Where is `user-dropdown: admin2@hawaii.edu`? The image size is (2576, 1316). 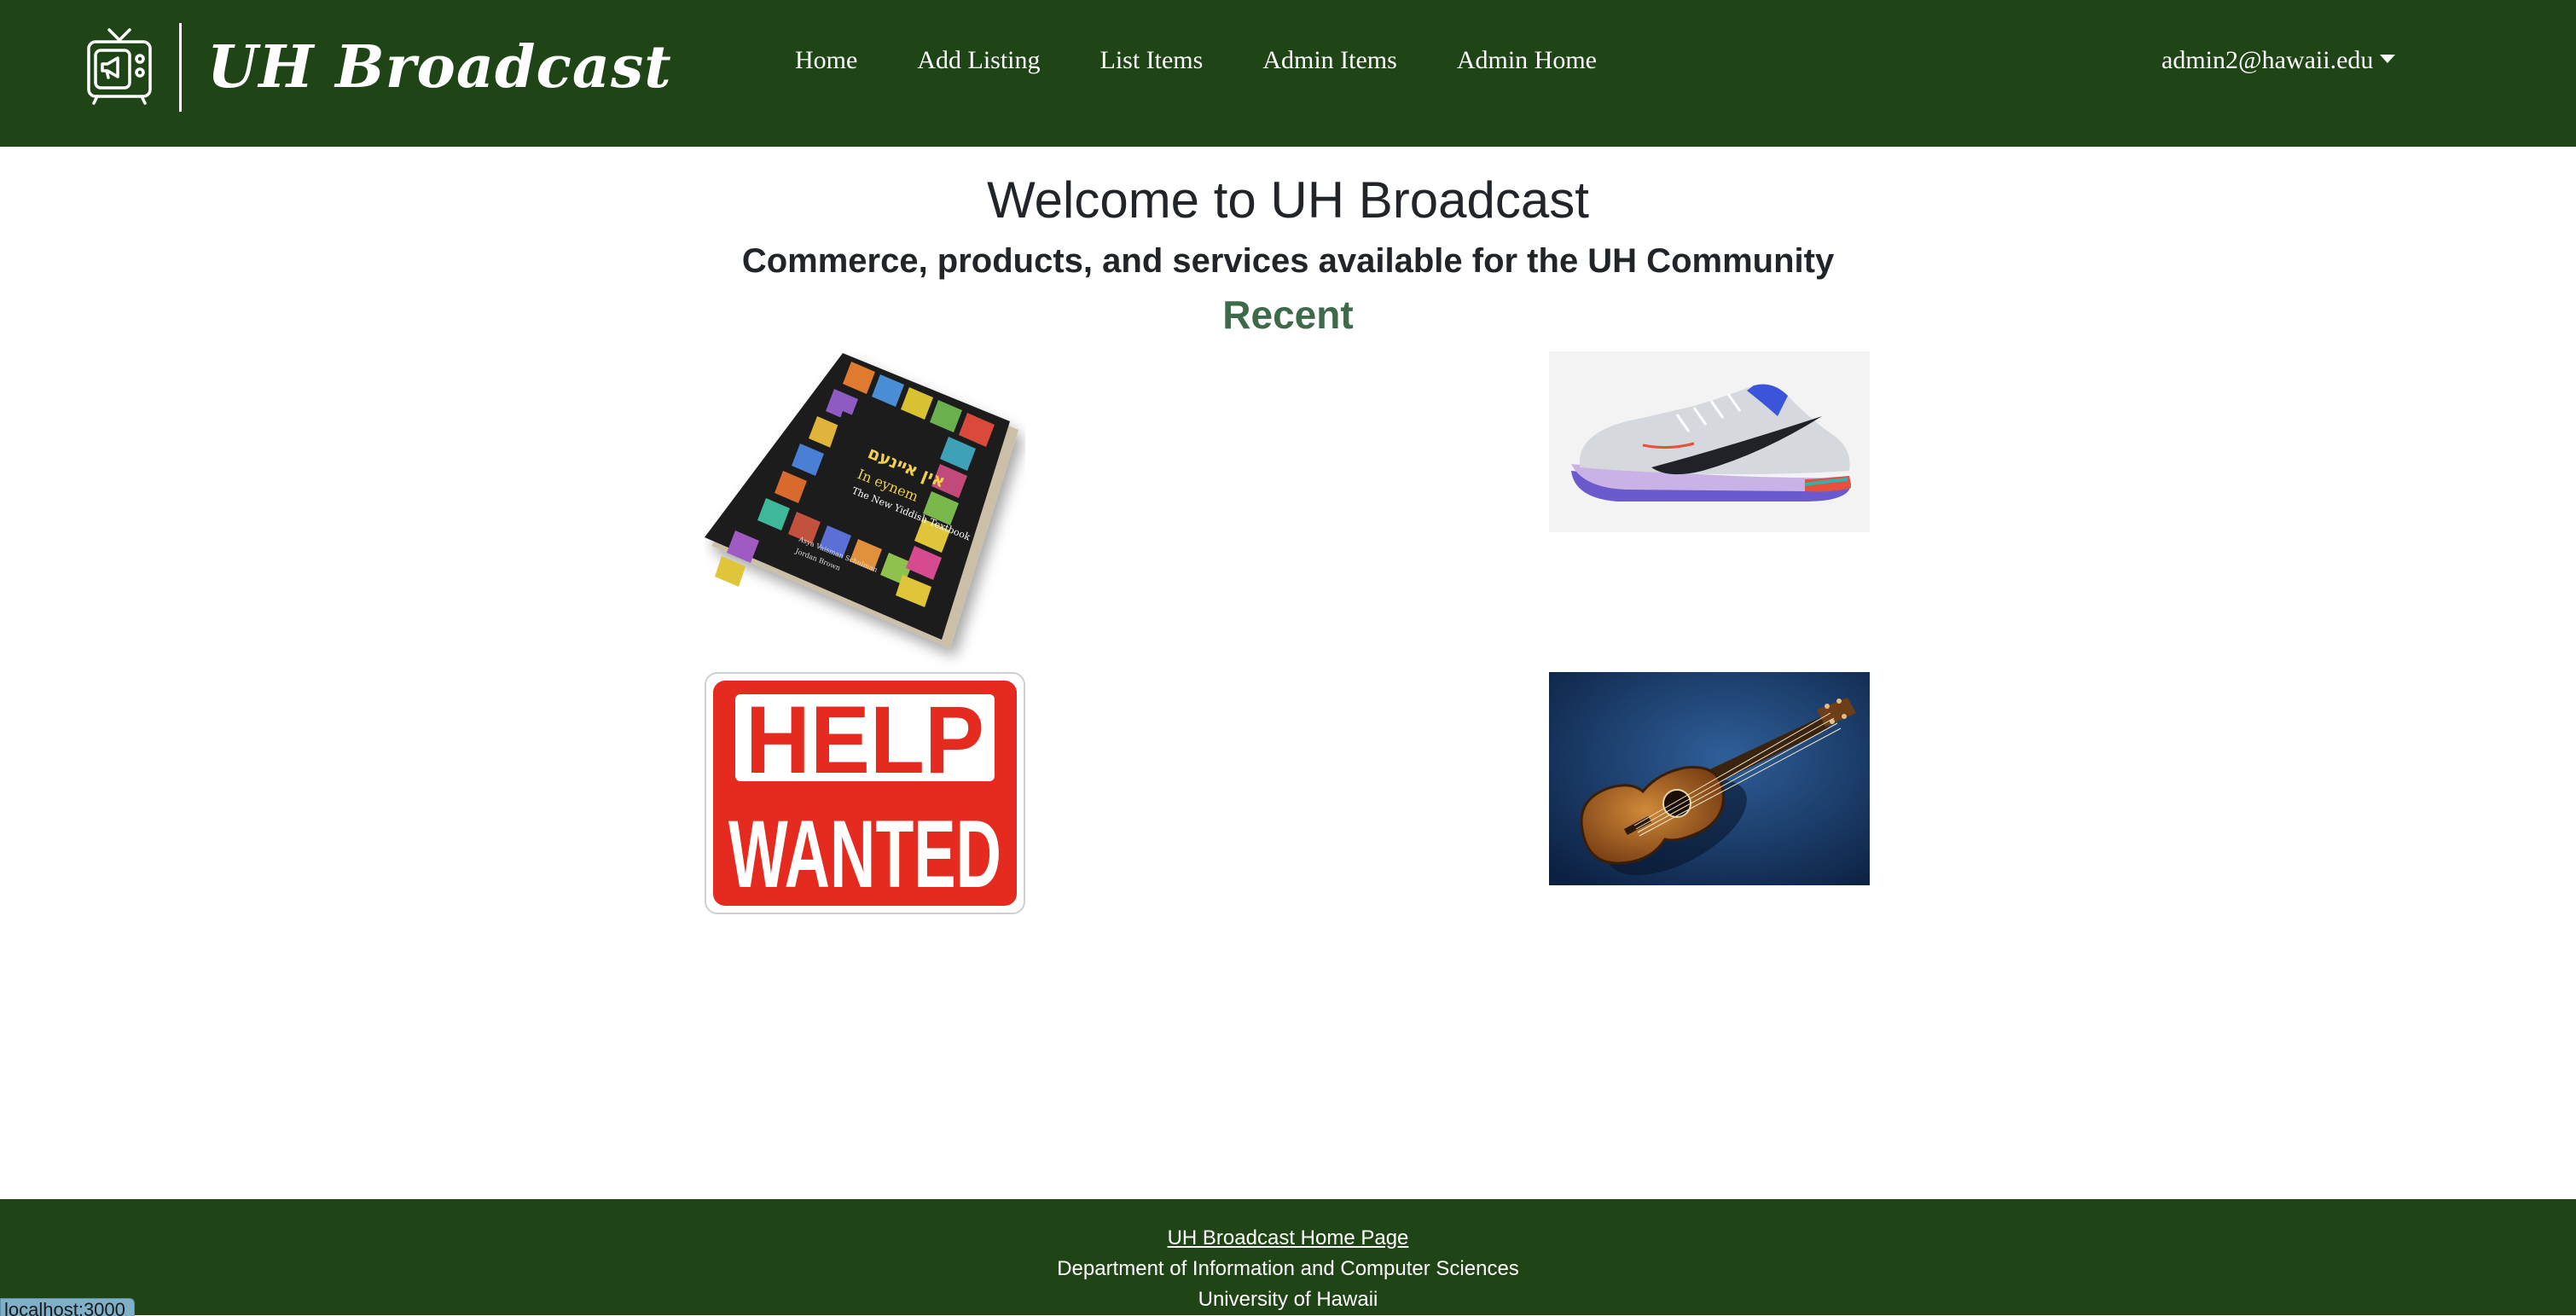
user-dropdown: admin2@hawaii.edu is located at coordinates (2278, 61).